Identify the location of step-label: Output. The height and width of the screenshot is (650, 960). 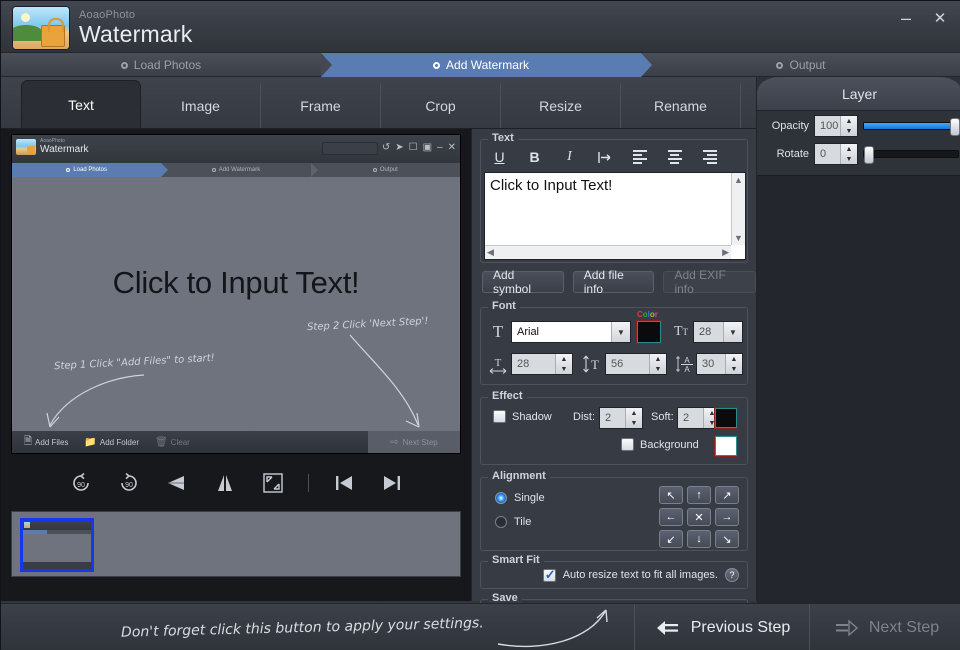
(807, 65).